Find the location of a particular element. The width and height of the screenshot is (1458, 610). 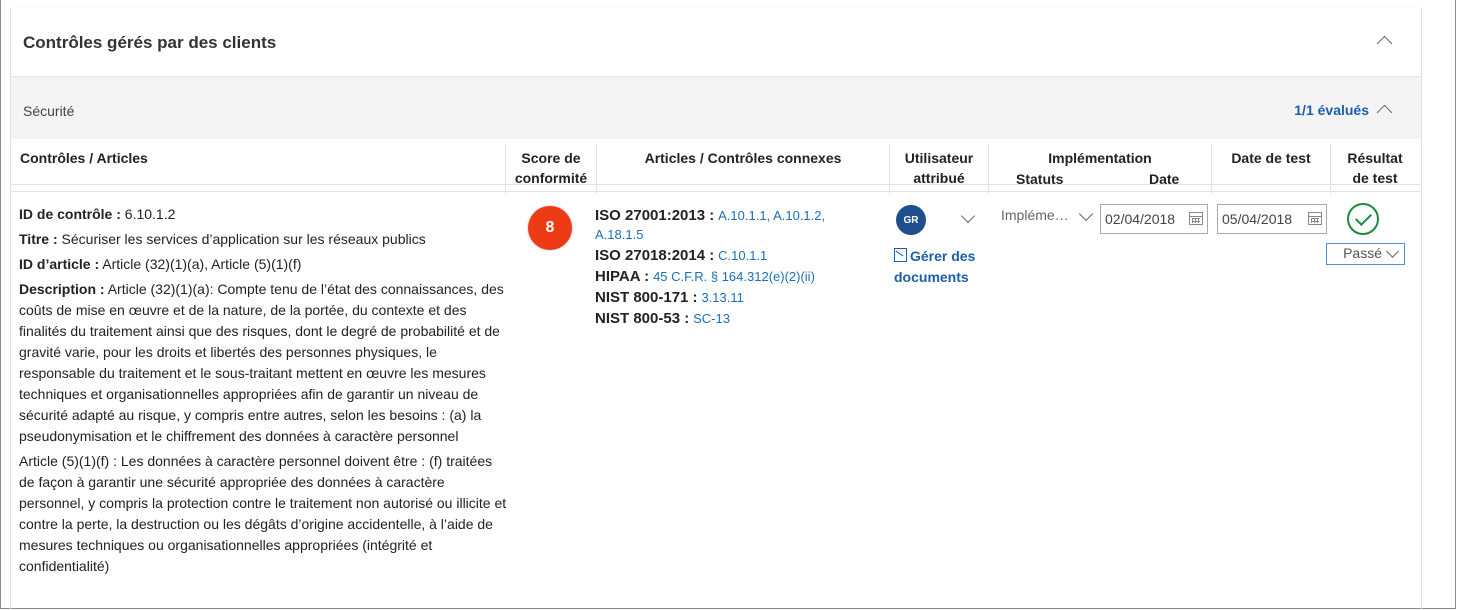

test-date-input: 05/04/2018 is located at coordinates (1272, 219).